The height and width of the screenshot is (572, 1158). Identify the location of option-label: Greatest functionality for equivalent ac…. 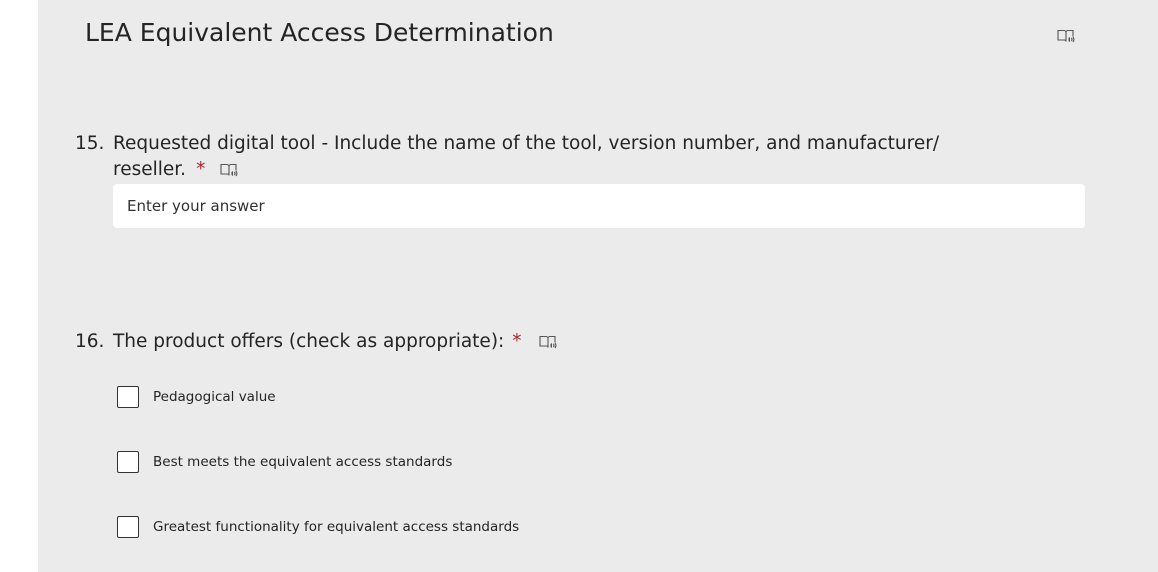
(336, 527).